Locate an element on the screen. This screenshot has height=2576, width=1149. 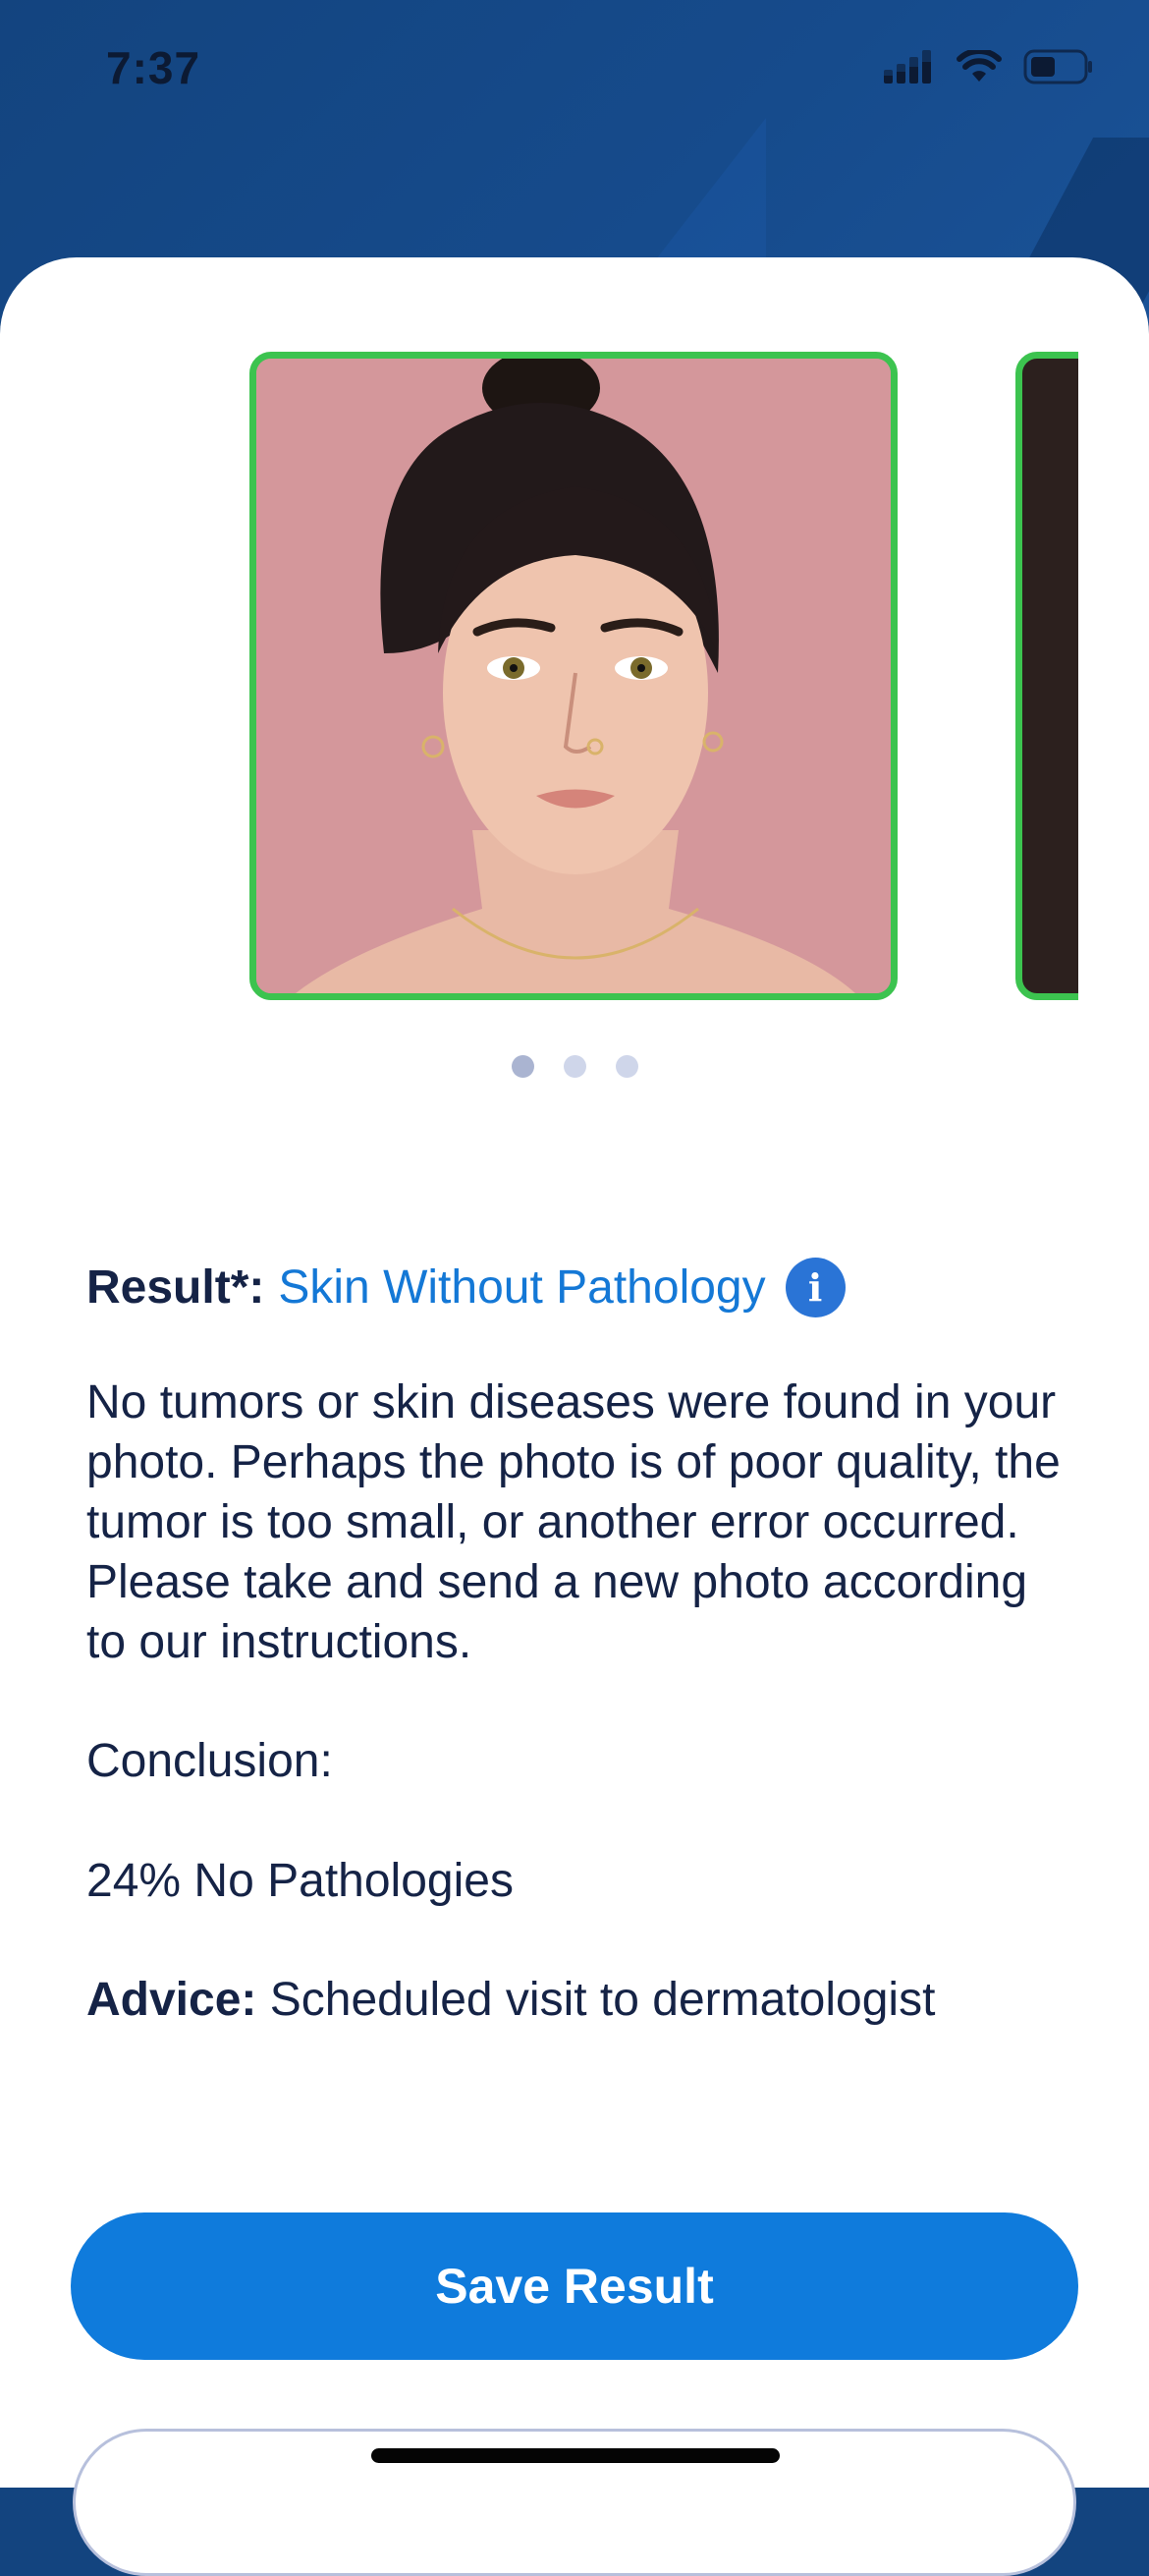
face-photo-image is located at coordinates (573, 676).